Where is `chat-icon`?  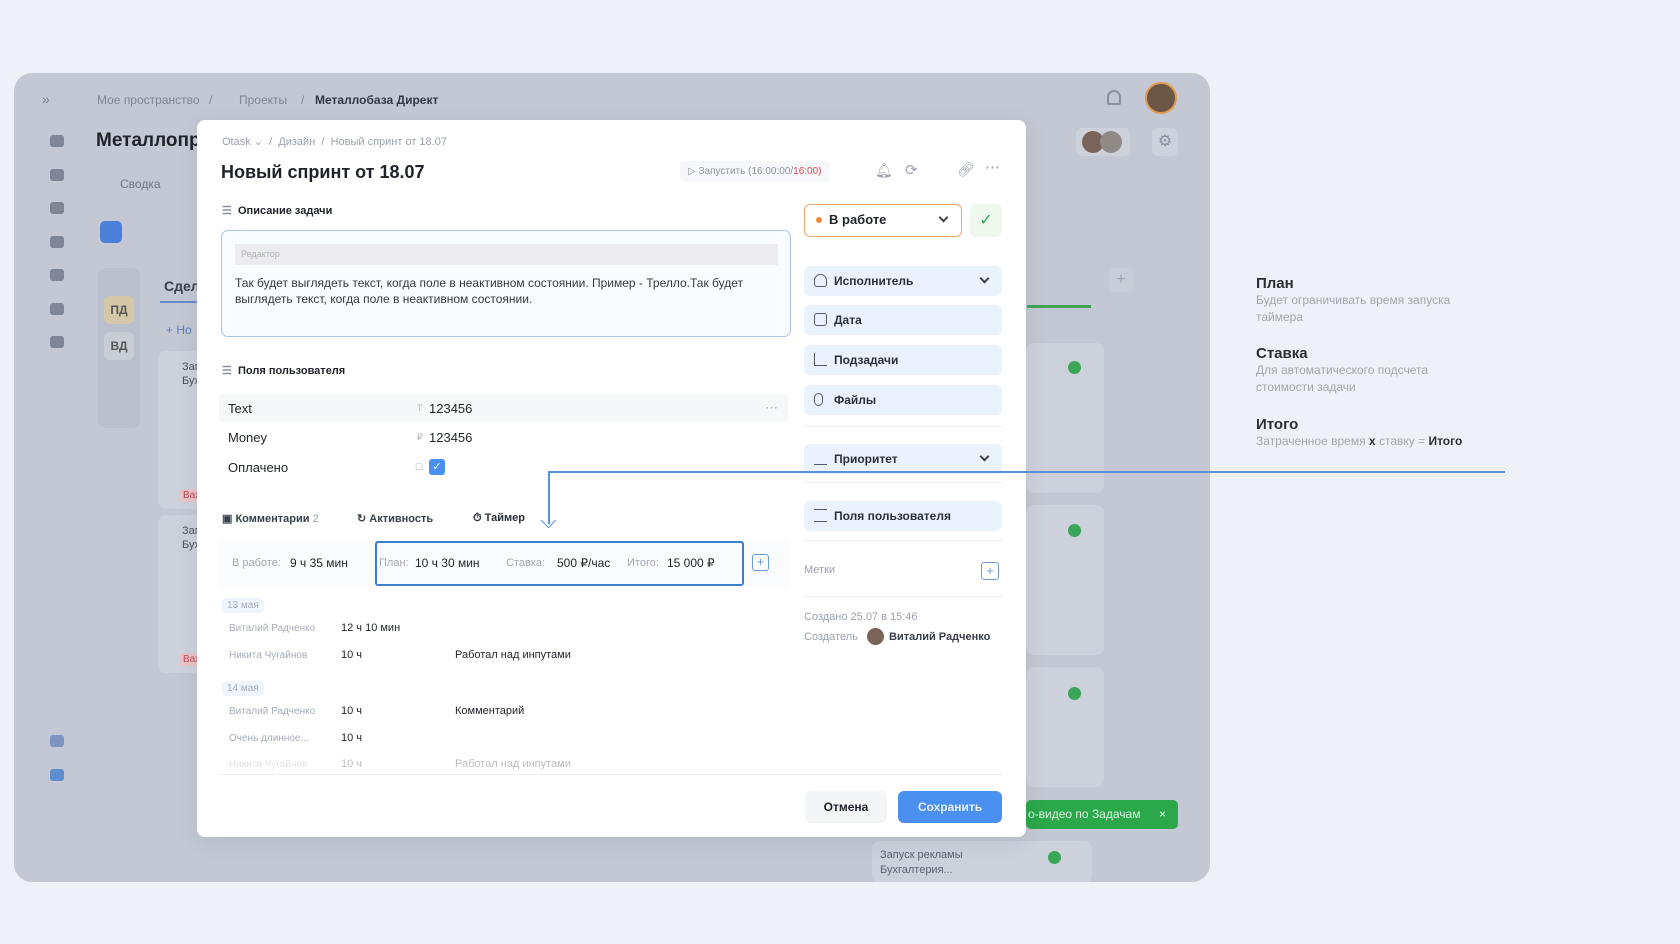 chat-icon is located at coordinates (57, 741).